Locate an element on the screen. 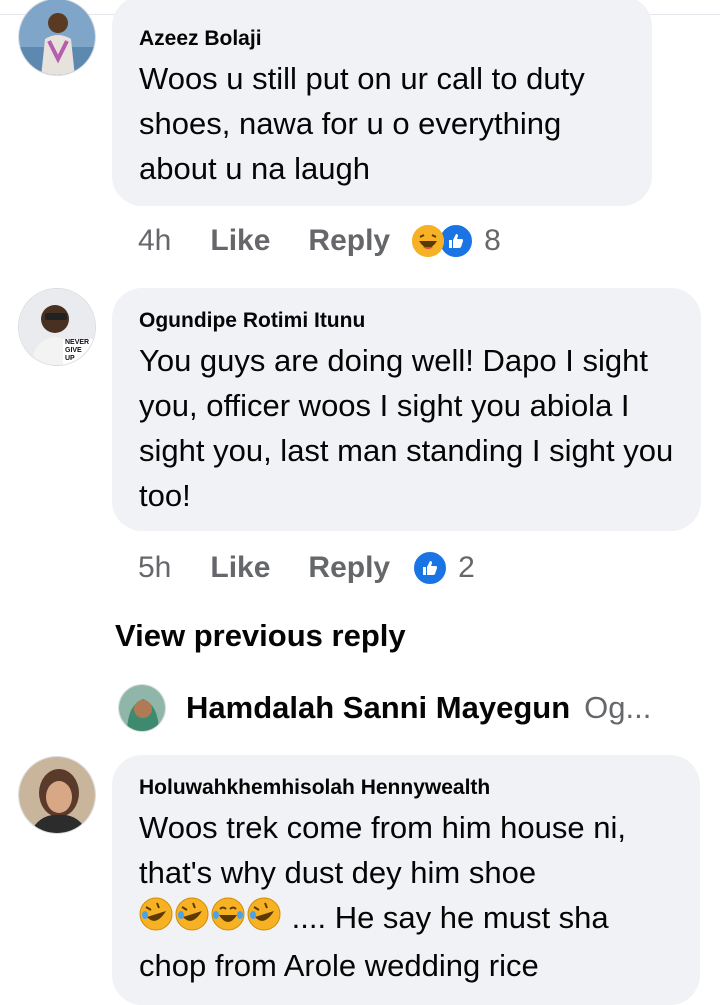 The image size is (720, 1005). reaction-count: 8 is located at coordinates (492, 240).